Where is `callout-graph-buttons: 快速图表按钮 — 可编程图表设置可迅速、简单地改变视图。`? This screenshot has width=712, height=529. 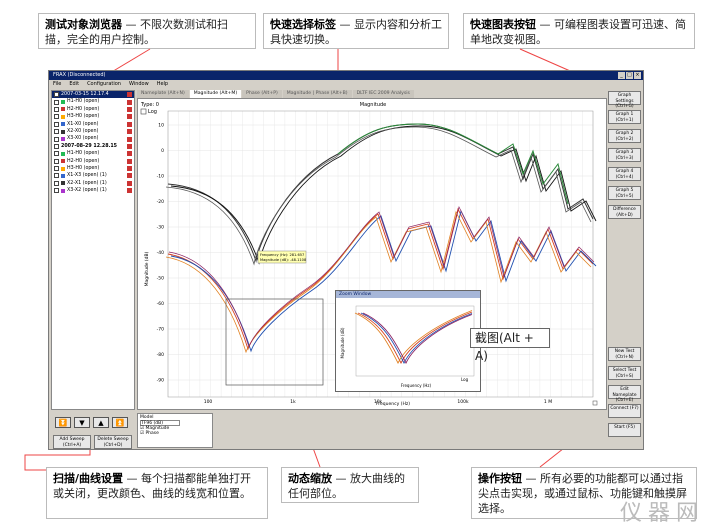 callout-graph-buttons: 快速图表按钮 — 可编程图表设置可迅速、简单地改变视图。 is located at coordinates (579, 31).